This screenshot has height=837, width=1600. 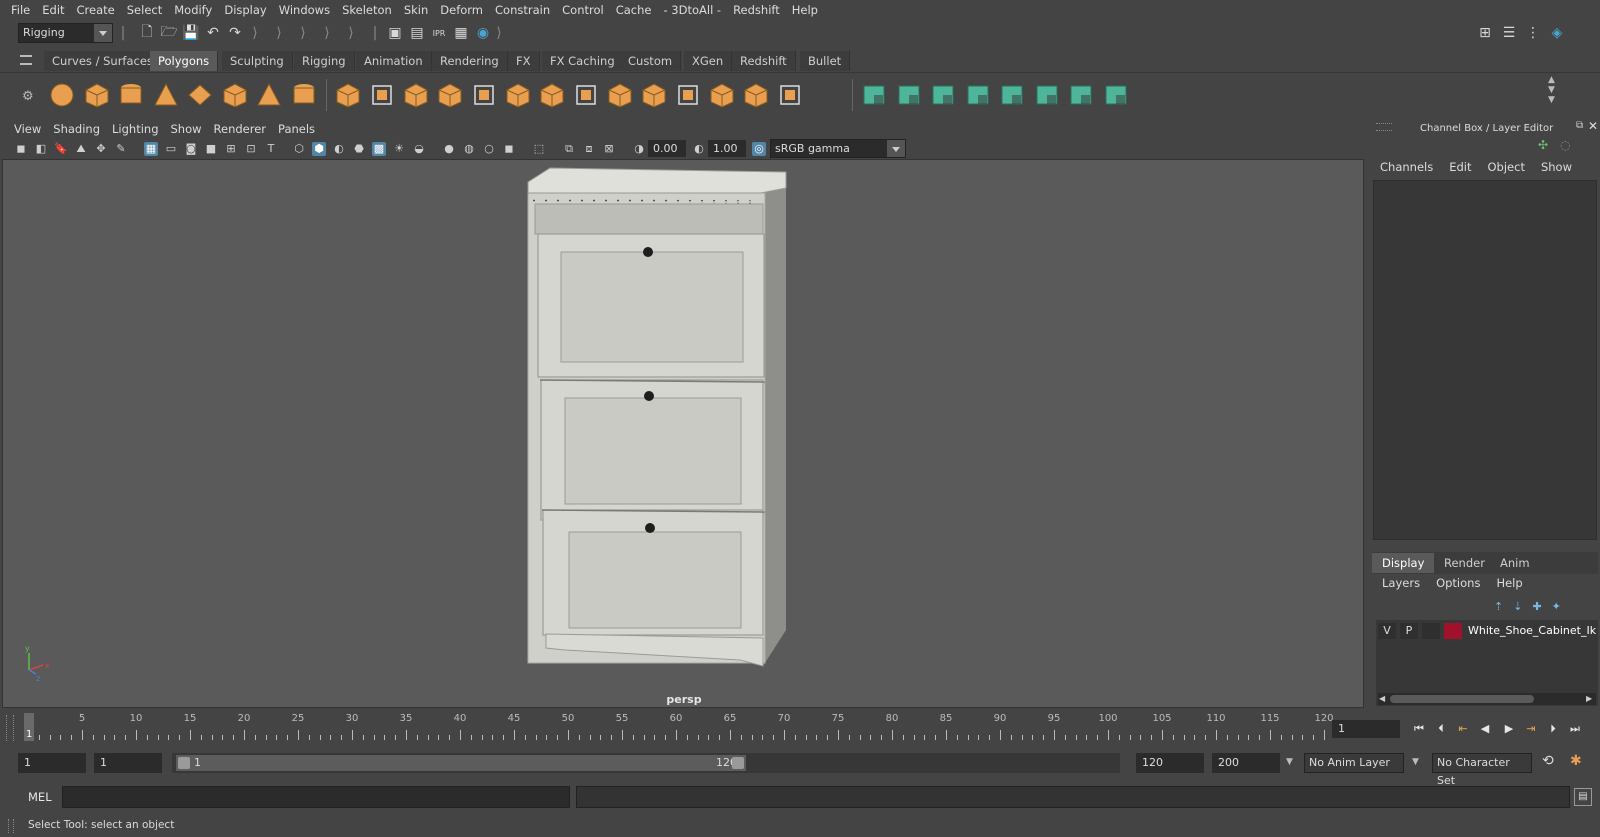 What do you see at coordinates (235, 95) in the screenshot?
I see `torus-icon` at bounding box center [235, 95].